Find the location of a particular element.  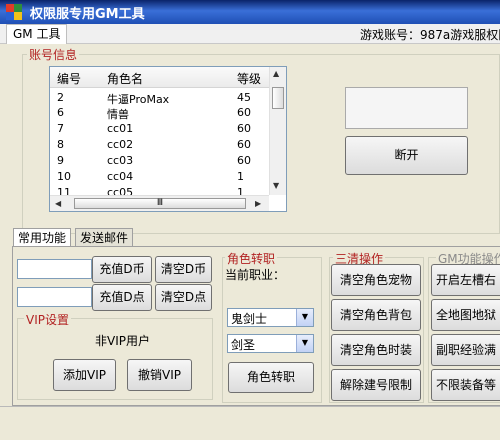

row-name: cc04 is located at coordinates (120, 176).